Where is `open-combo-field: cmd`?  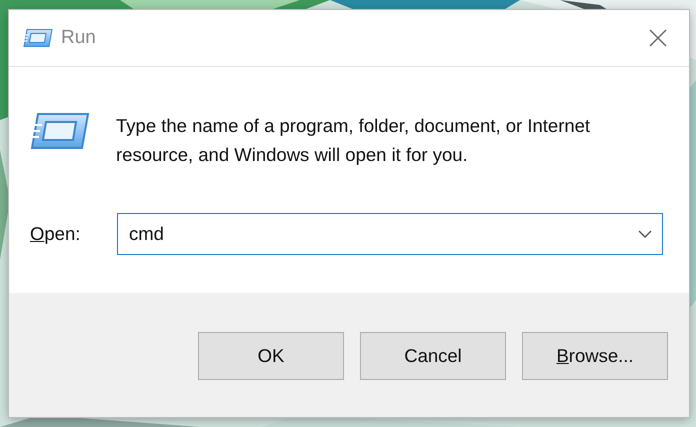
open-combo-field: cmd is located at coordinates (390, 234).